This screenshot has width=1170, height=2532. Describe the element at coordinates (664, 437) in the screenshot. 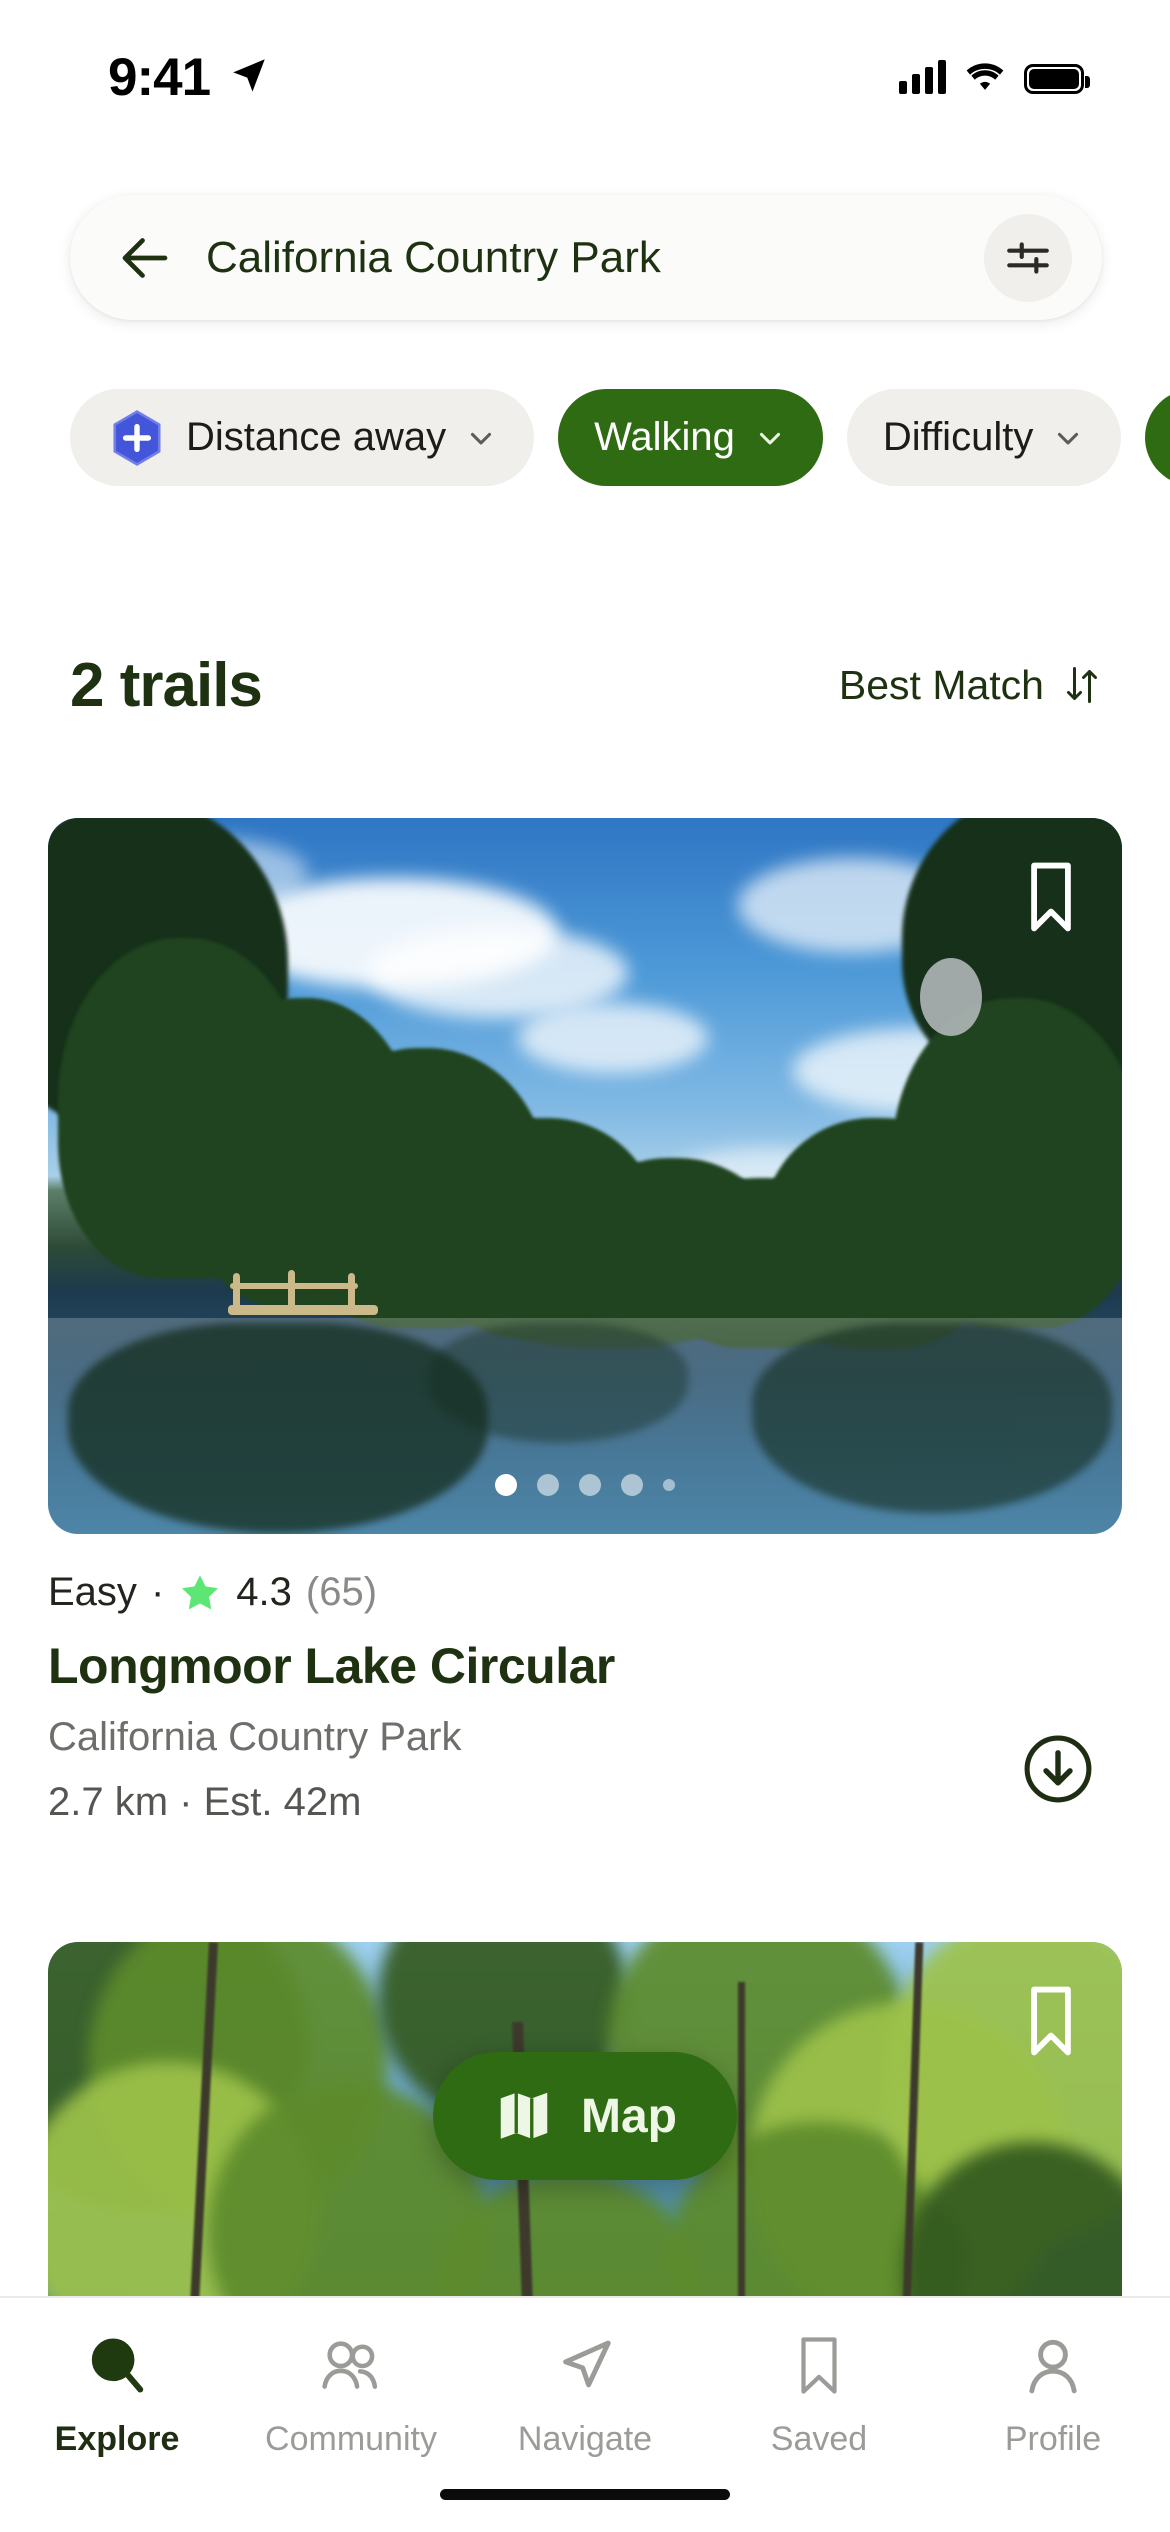

I see `filter-chip-label: Walking` at that location.